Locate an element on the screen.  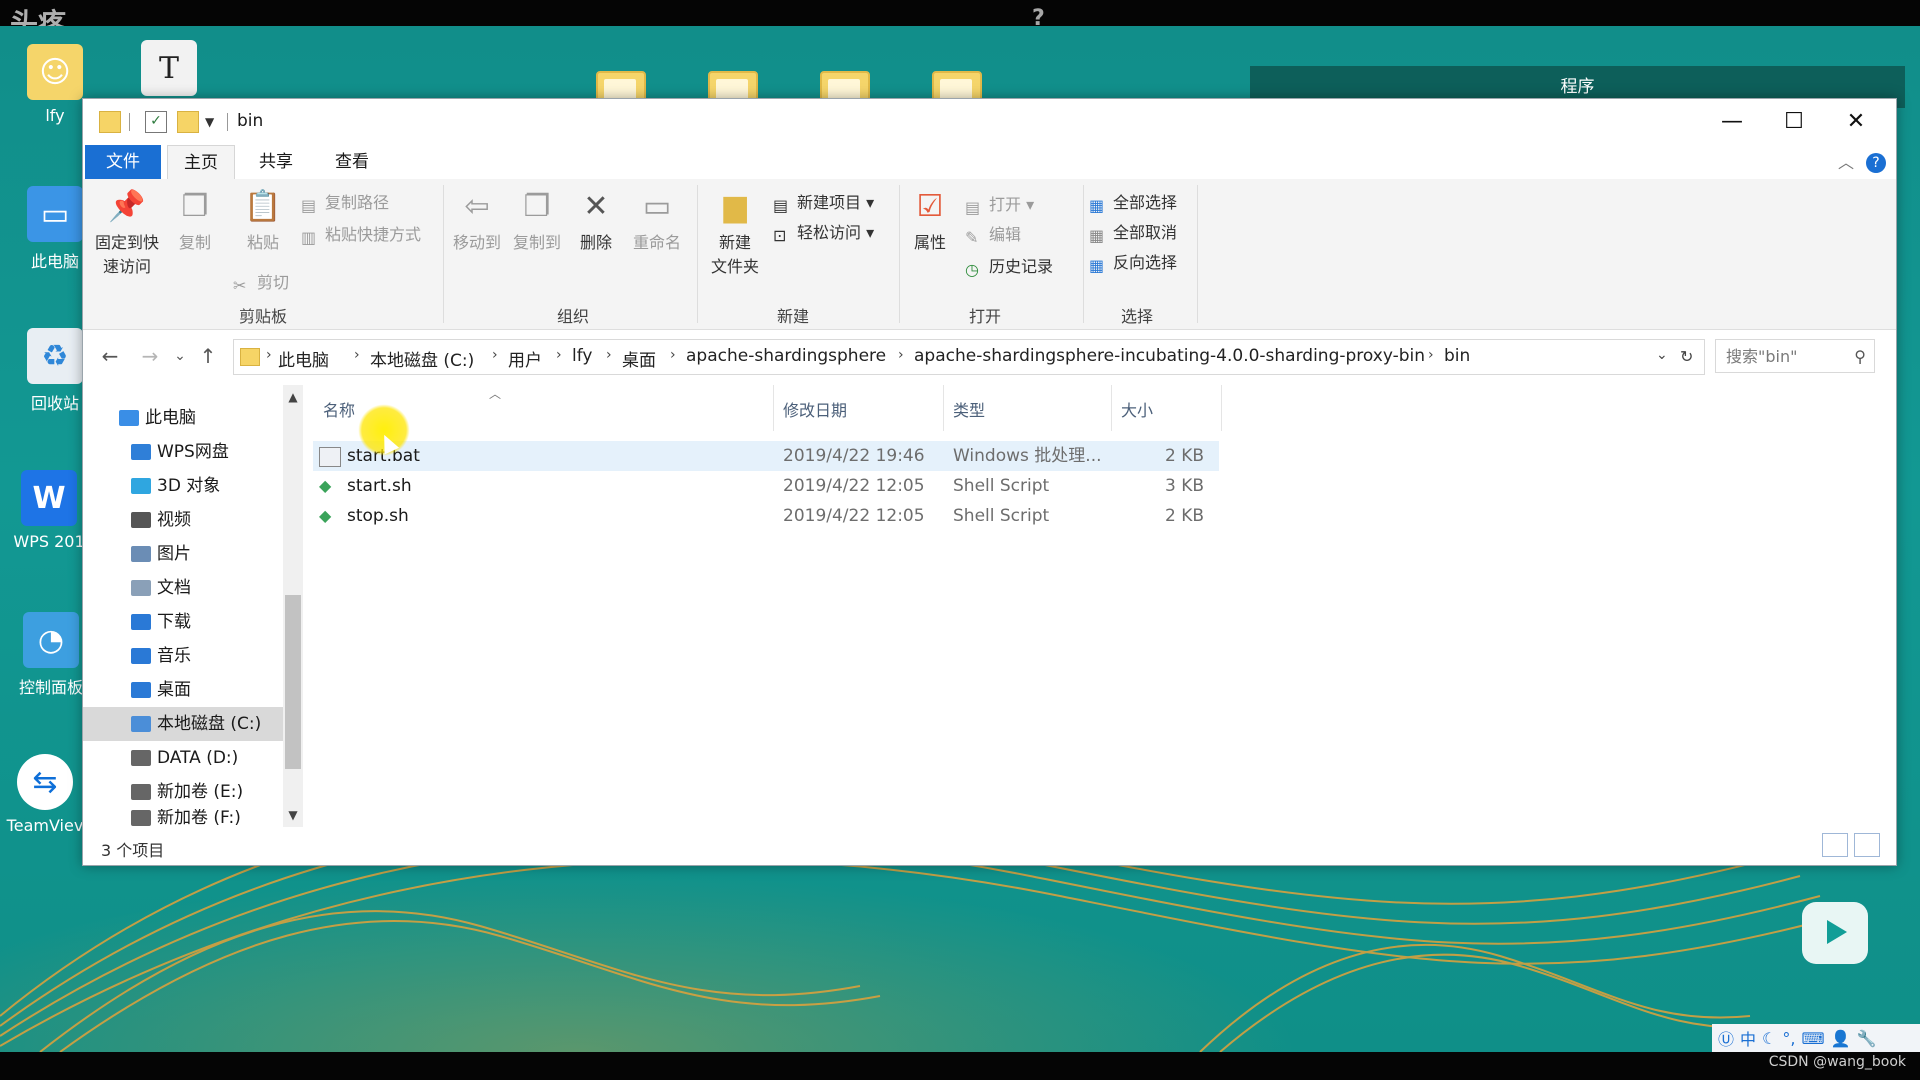
properties-quick-icon: ✓ is located at coordinates (156, 122).